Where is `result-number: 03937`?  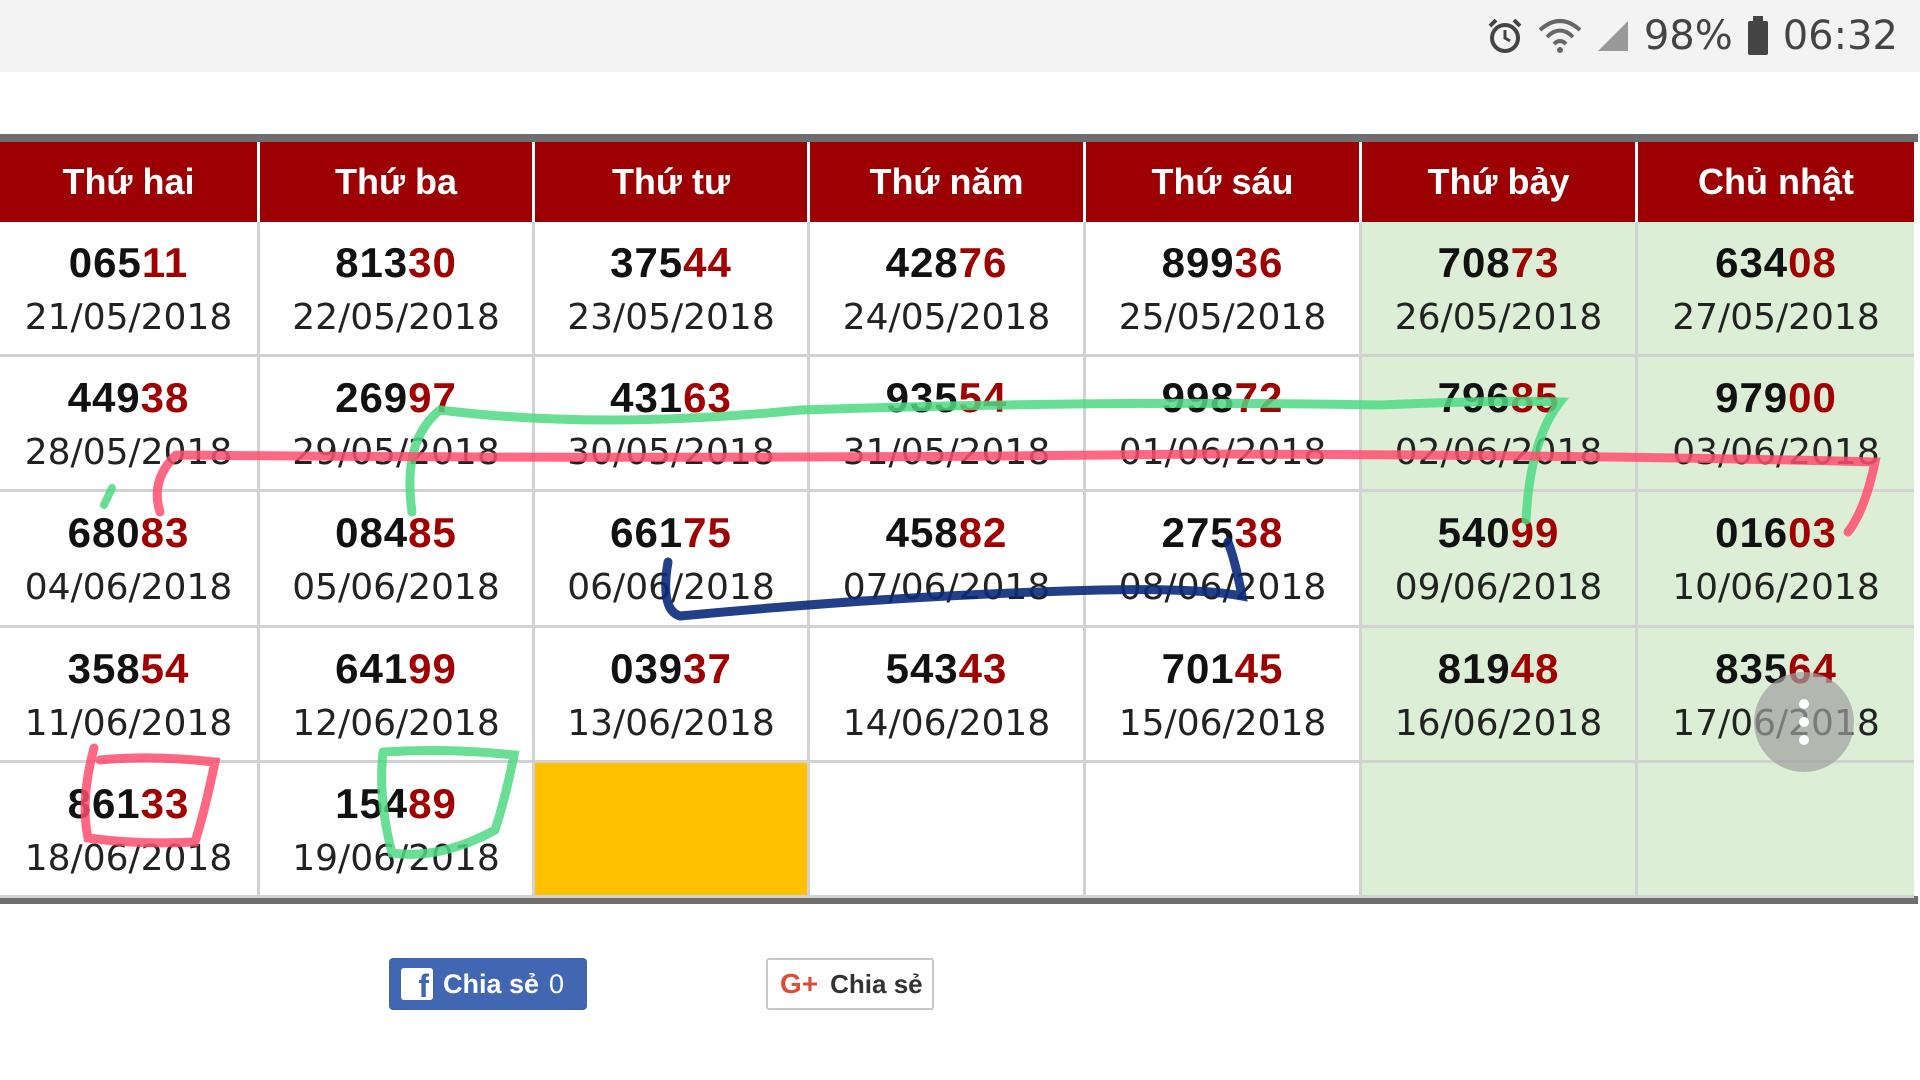 result-number: 03937 is located at coordinates (671, 669).